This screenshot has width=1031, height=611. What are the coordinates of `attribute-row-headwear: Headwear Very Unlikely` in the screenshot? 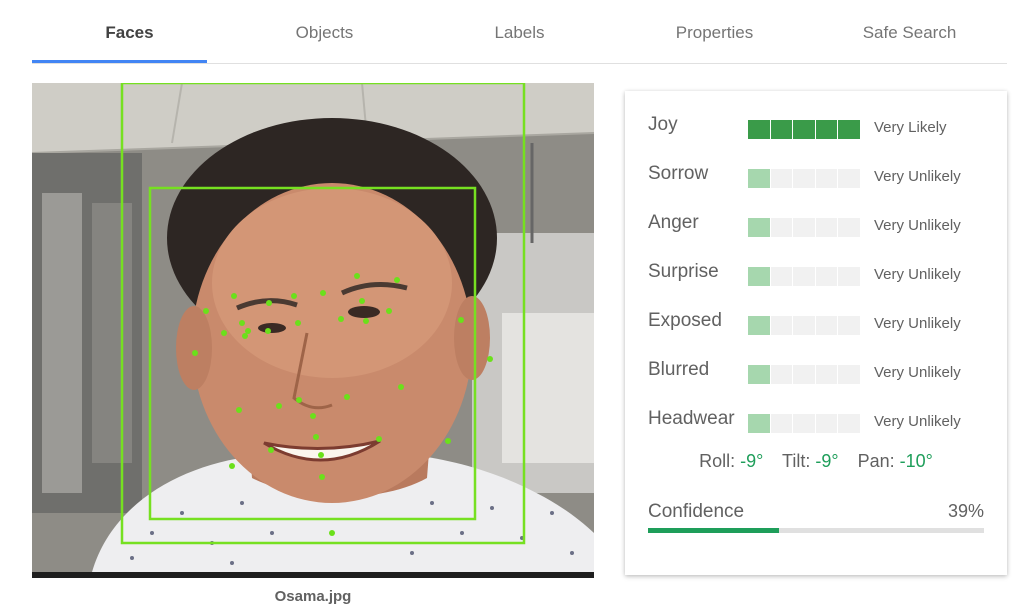 It's located at (818, 420).